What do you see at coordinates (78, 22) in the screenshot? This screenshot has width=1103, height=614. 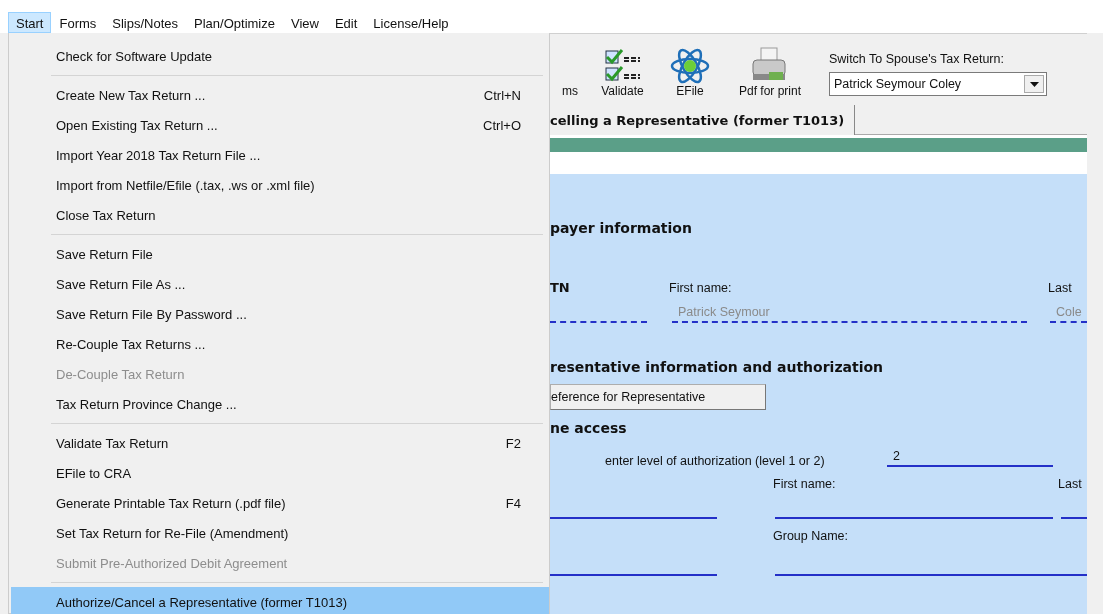 I see `menu-bar-item: Forms` at bounding box center [78, 22].